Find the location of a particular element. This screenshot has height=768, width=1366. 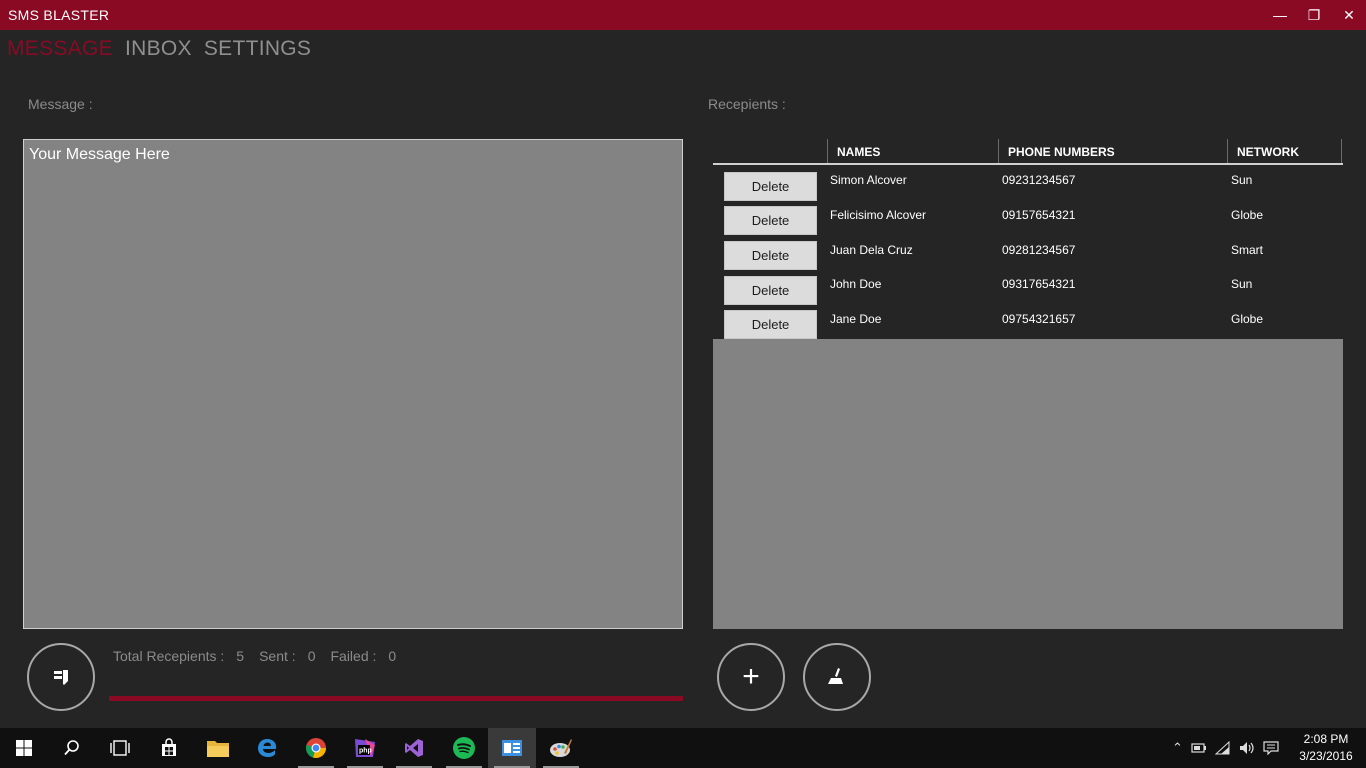

edge-icon is located at coordinates (267, 748).